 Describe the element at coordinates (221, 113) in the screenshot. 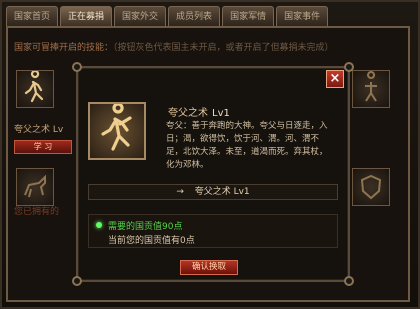

I see `skill-level: Lv1` at that location.